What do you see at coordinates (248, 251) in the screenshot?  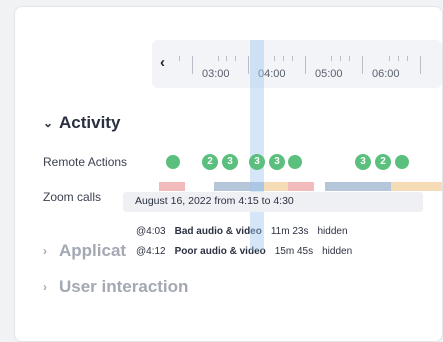 I see `call-detail-row: @4:12 Poor audio & video 15m 45s hidden` at bounding box center [248, 251].